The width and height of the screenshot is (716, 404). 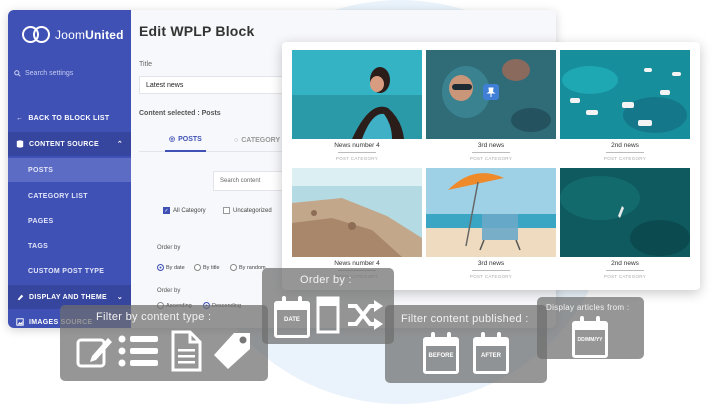 I want to click on order-by-random-radio: By random, so click(x=248, y=267).